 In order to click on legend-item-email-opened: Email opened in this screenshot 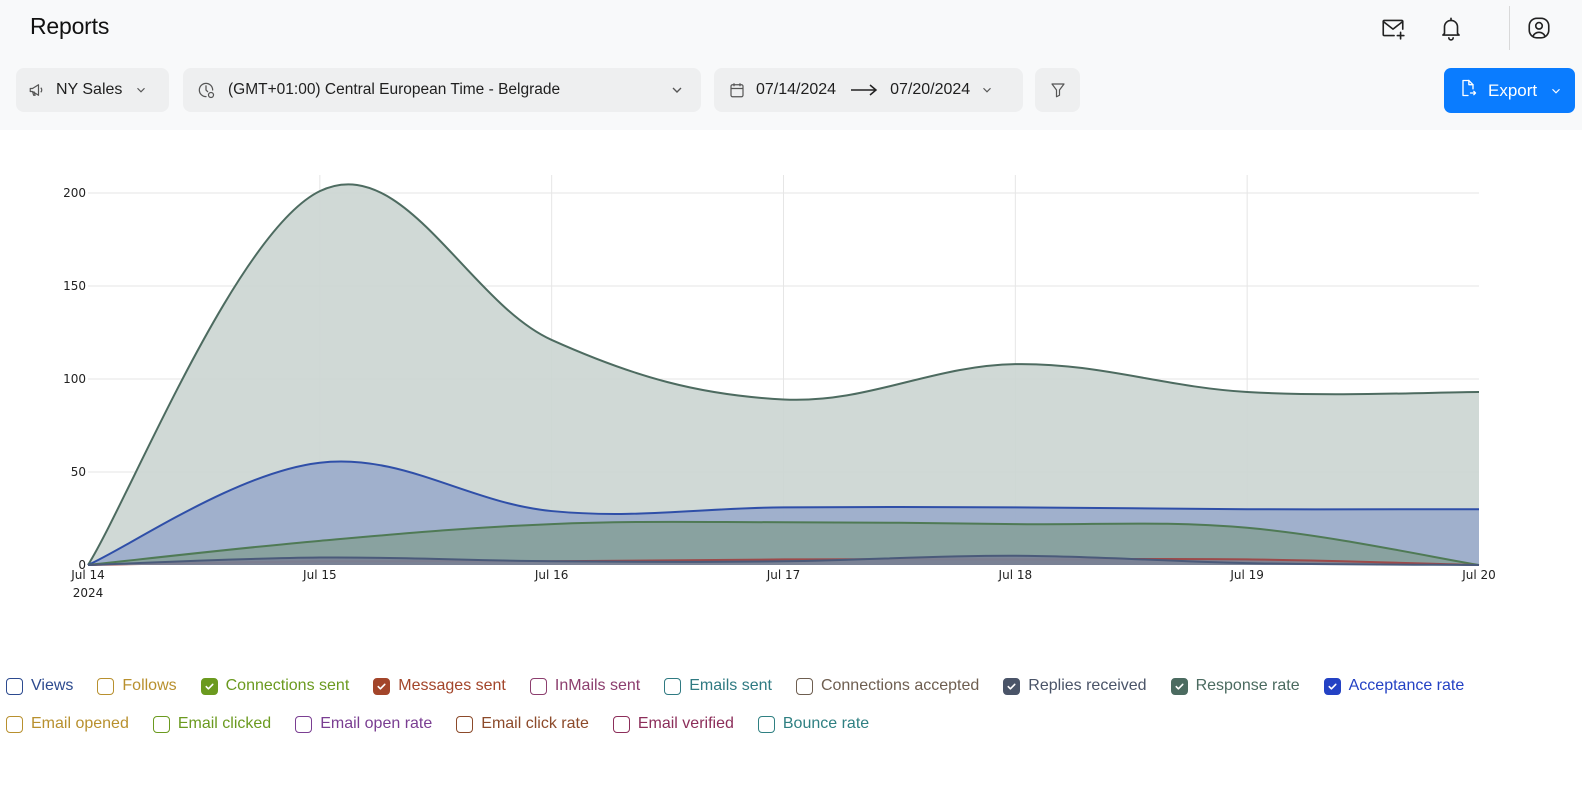, I will do `click(67, 724)`.